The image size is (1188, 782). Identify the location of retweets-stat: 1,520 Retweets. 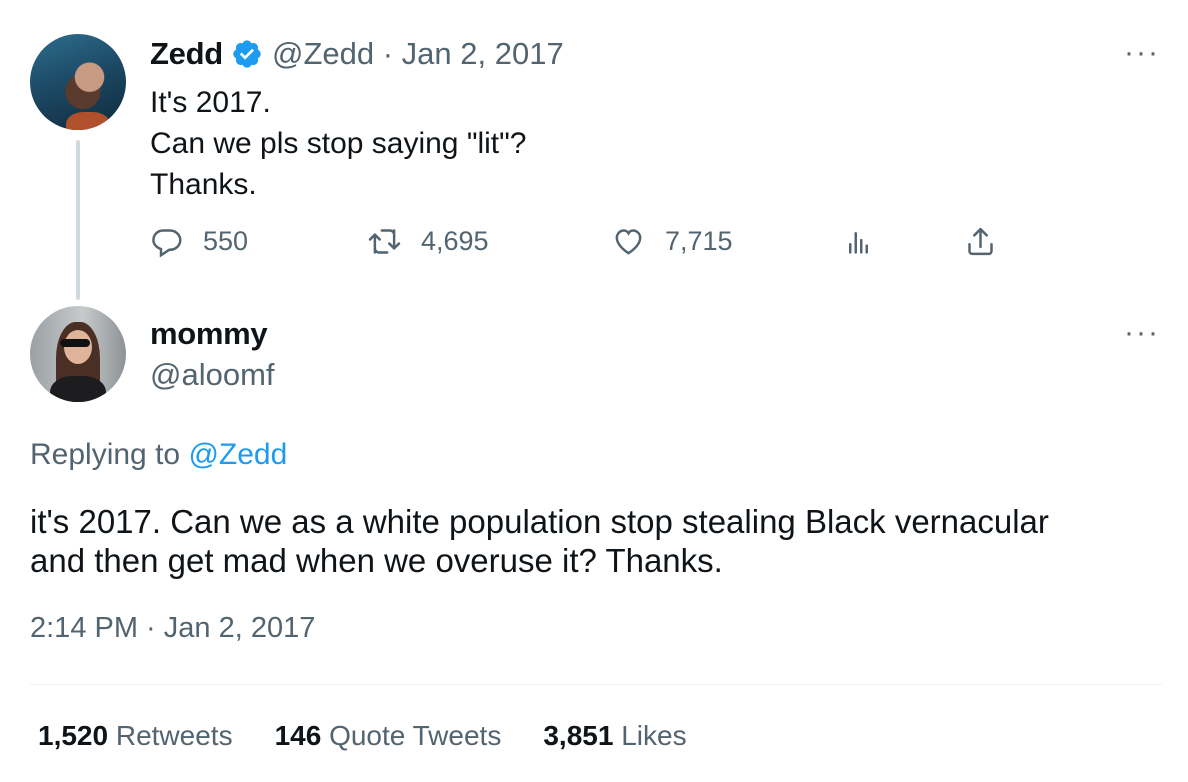
(135, 736).